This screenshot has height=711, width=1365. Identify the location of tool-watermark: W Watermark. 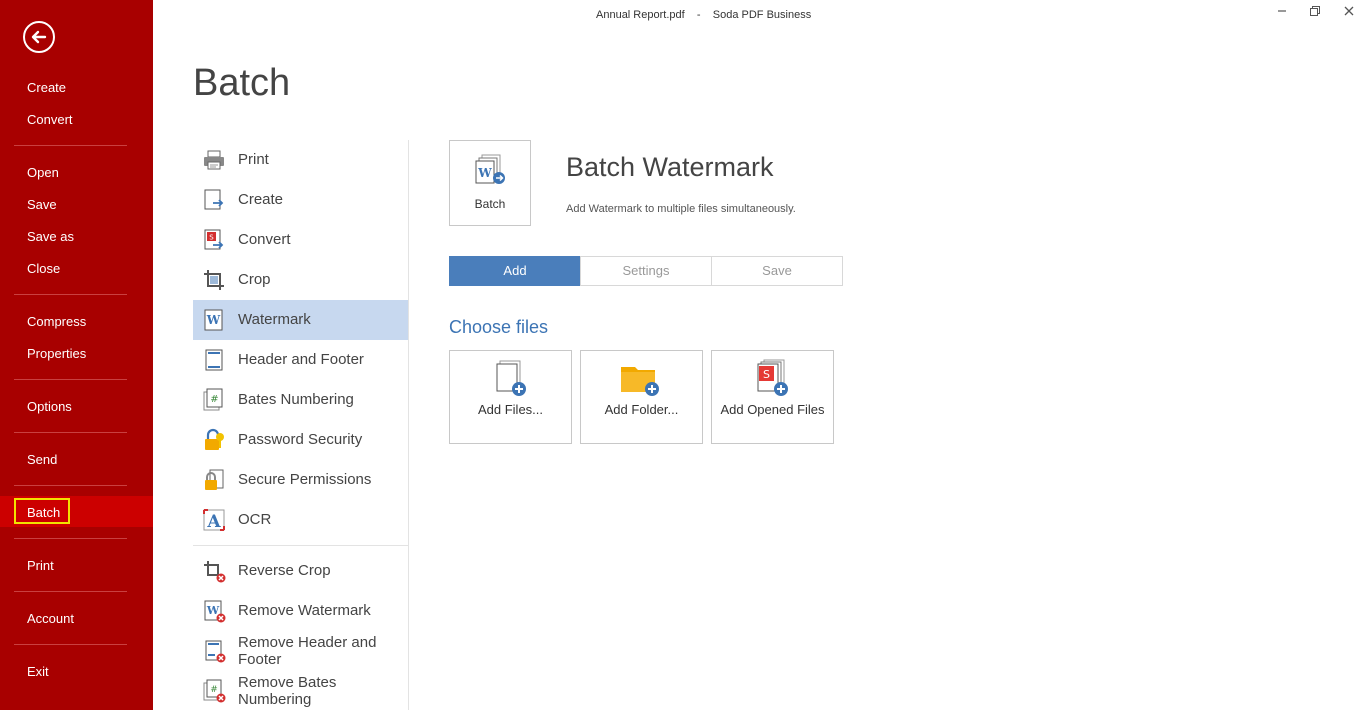
(300, 320).